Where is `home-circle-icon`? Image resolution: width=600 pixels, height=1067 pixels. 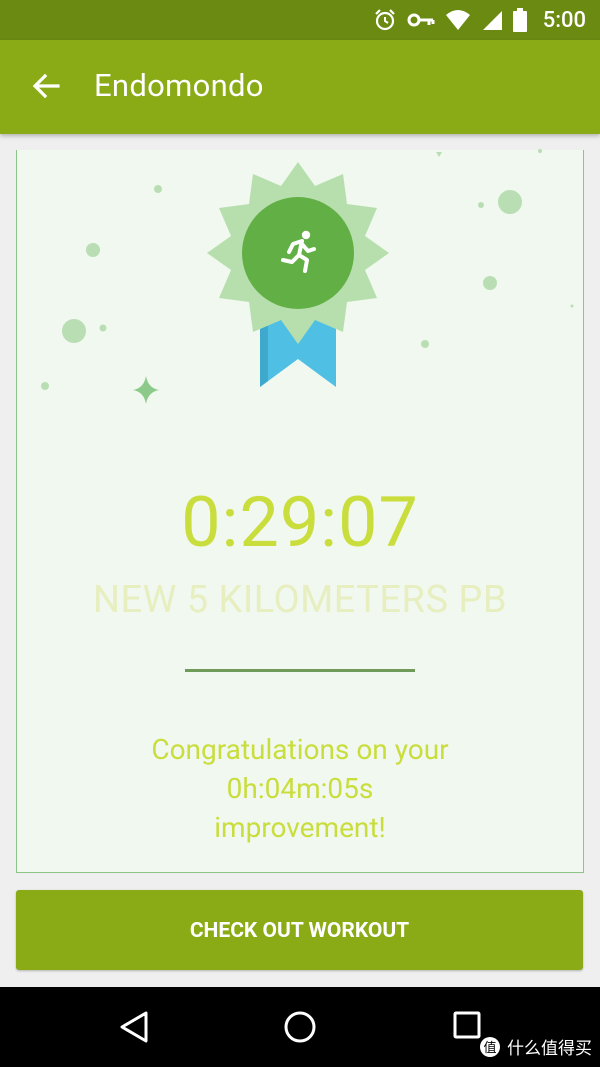
home-circle-icon is located at coordinates (300, 1027).